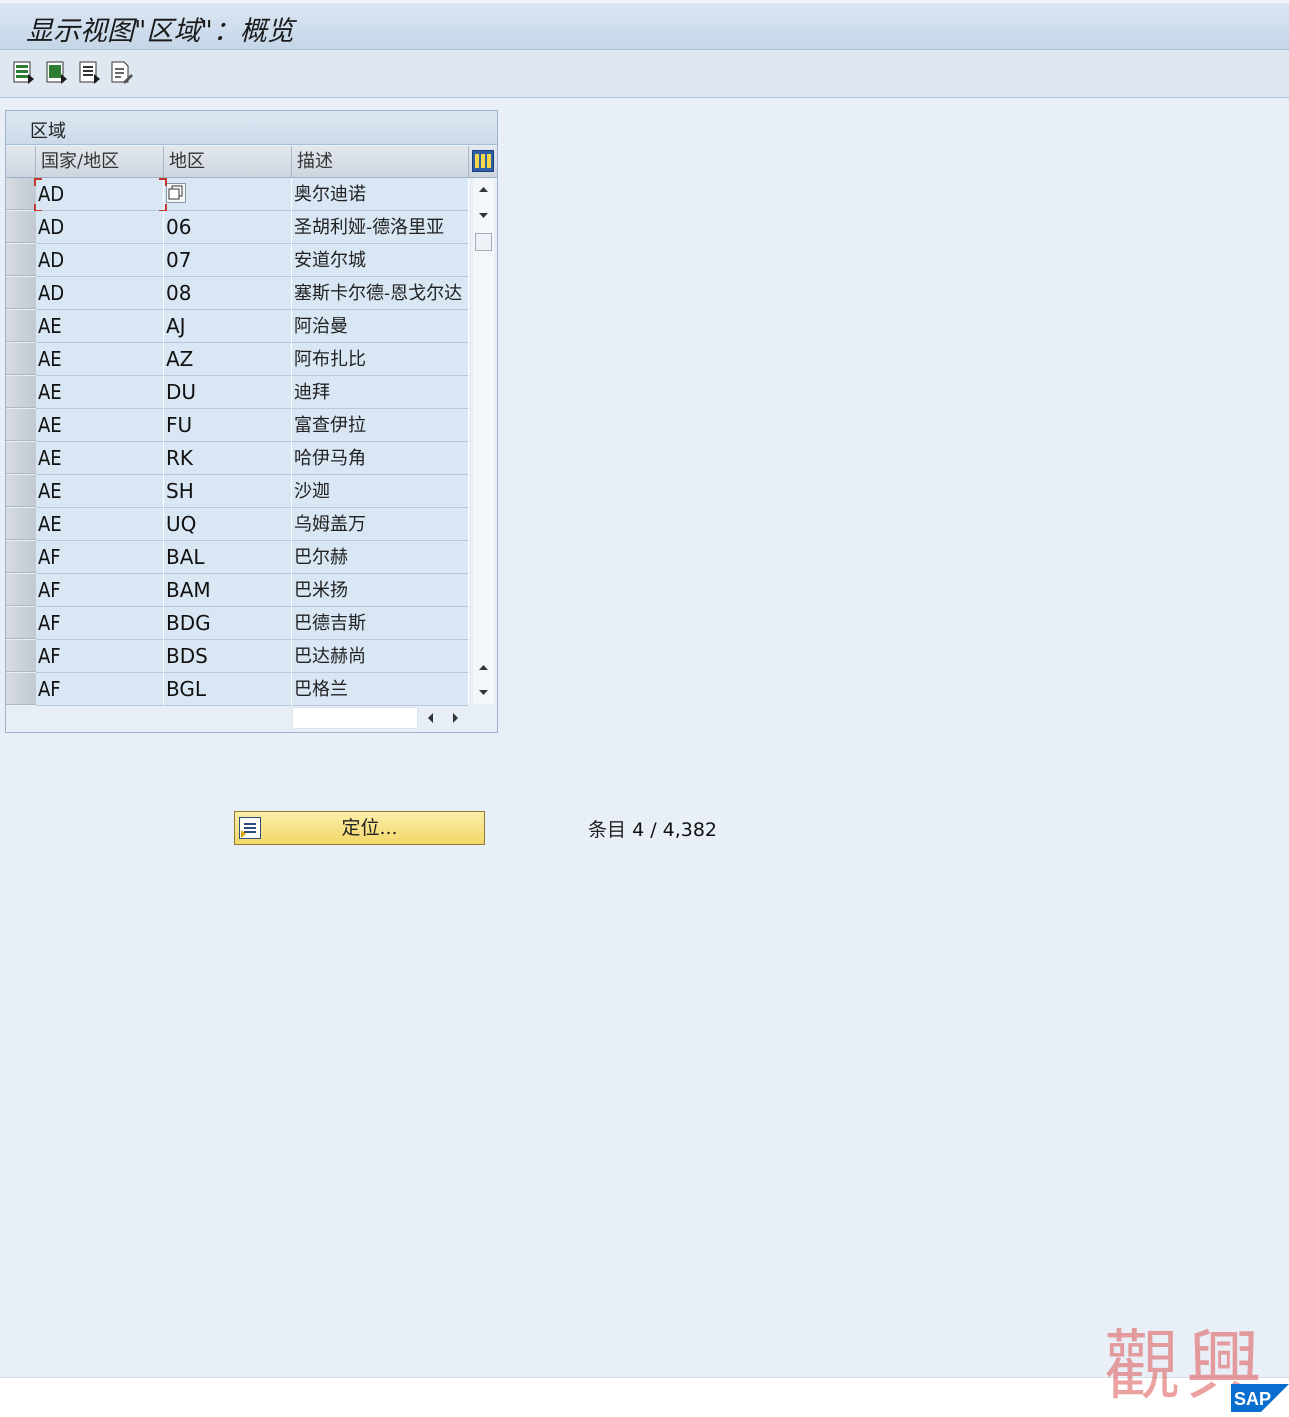 The image size is (1289, 1417). Describe the element at coordinates (228, 590) in the screenshot. I see `cell-region: BAM` at that location.